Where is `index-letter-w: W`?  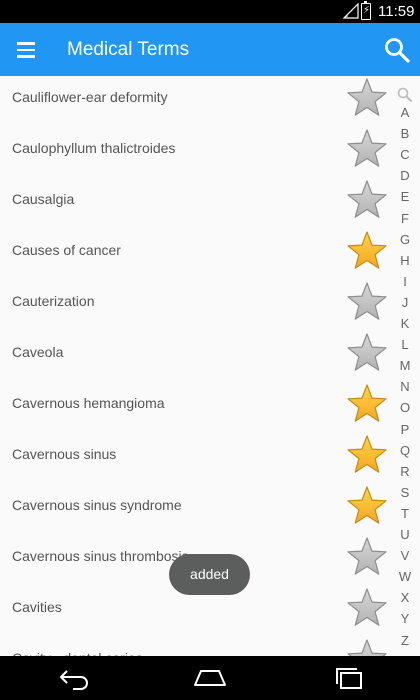
index-letter-w: W is located at coordinates (405, 577).